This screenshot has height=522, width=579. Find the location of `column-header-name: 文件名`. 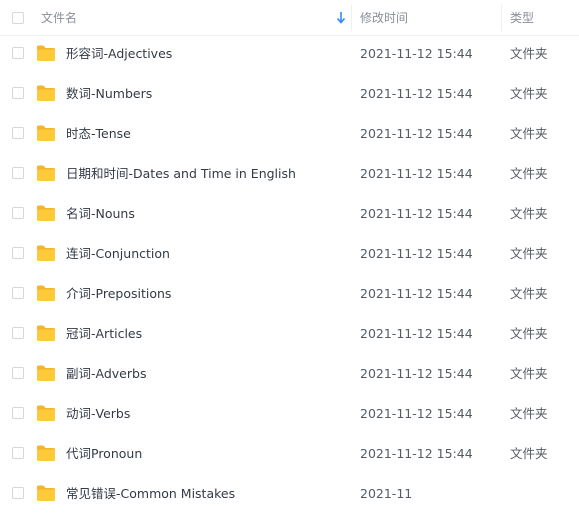

column-header-name: 文件名 is located at coordinates (59, 18).